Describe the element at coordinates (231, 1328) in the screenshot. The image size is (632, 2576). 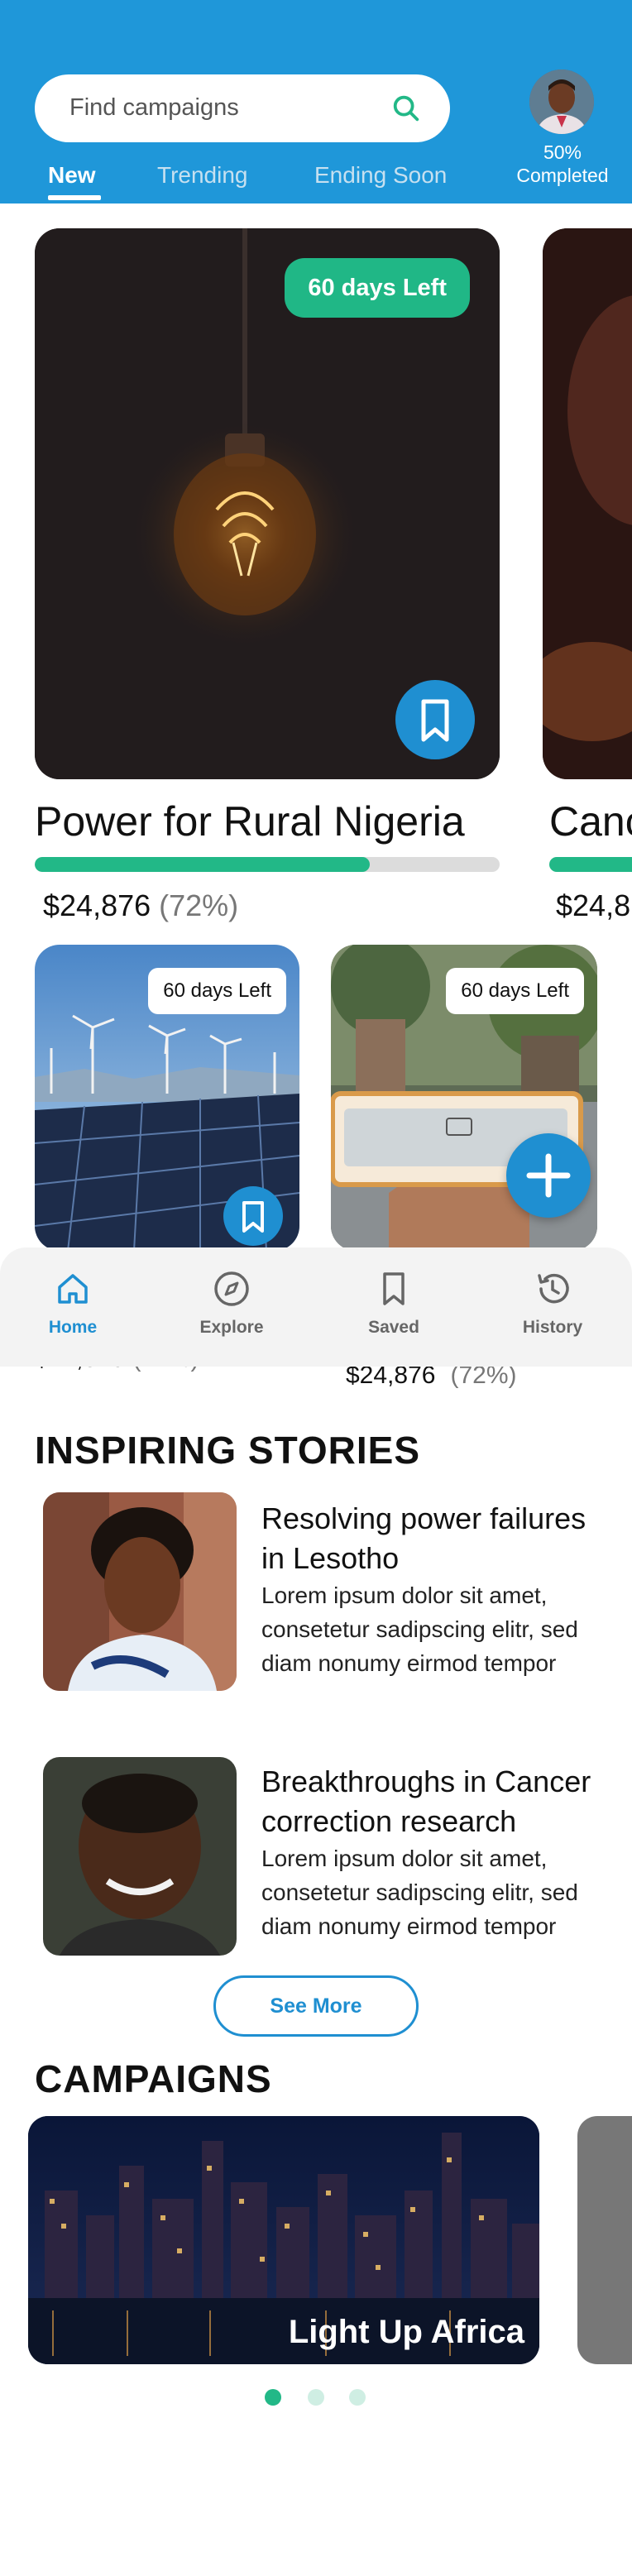
I see `nav-label: Explore` at that location.